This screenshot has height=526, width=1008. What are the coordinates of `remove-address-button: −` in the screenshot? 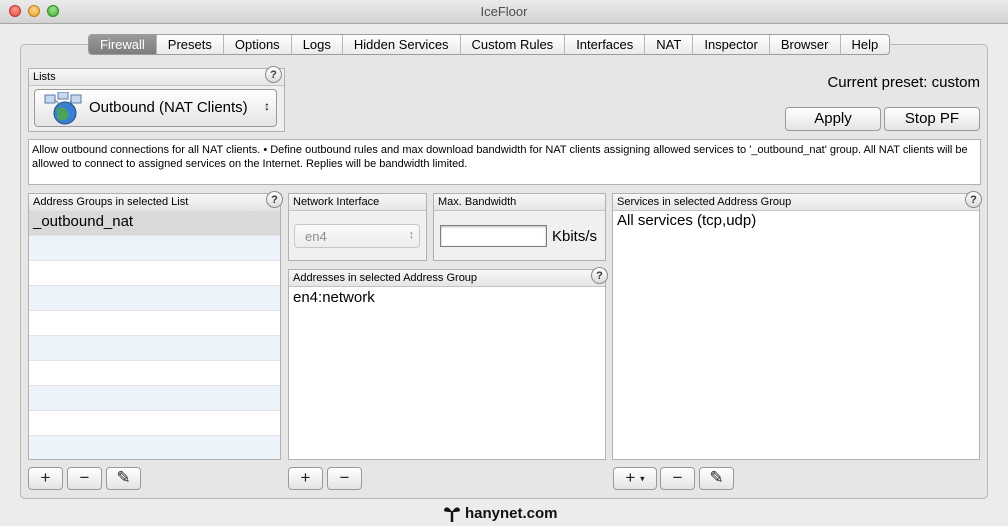 It's located at (344, 478).